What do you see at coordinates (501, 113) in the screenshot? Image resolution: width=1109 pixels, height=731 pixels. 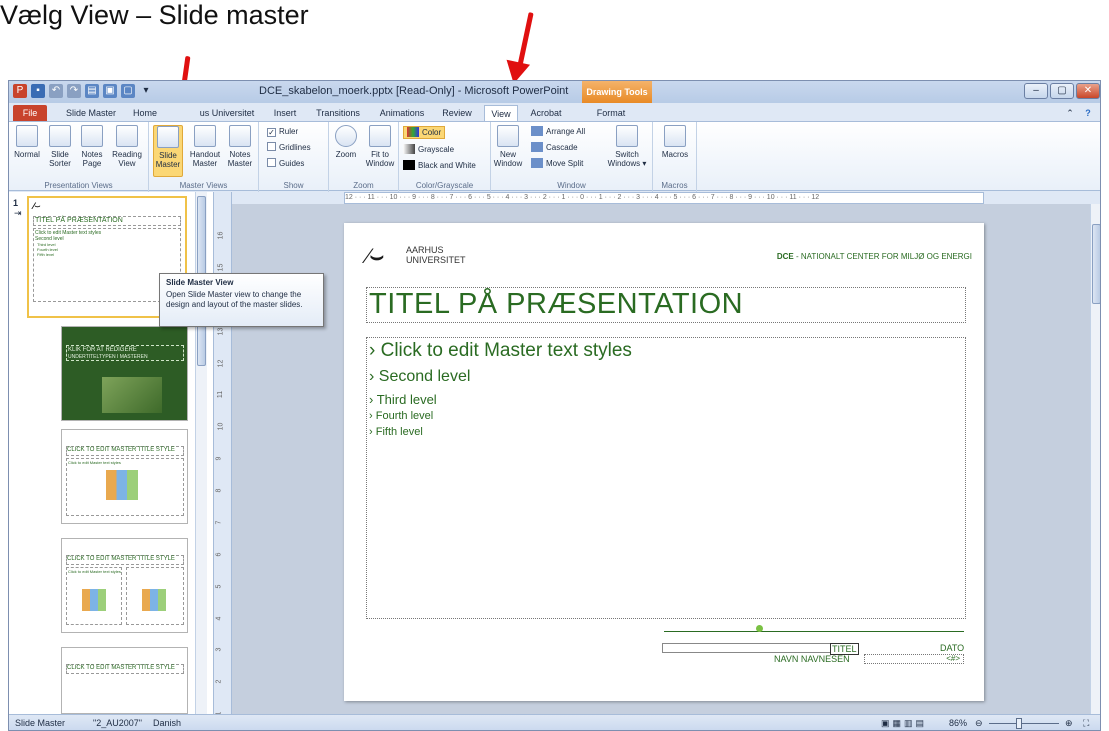 I see `tab-view: View` at bounding box center [501, 113].